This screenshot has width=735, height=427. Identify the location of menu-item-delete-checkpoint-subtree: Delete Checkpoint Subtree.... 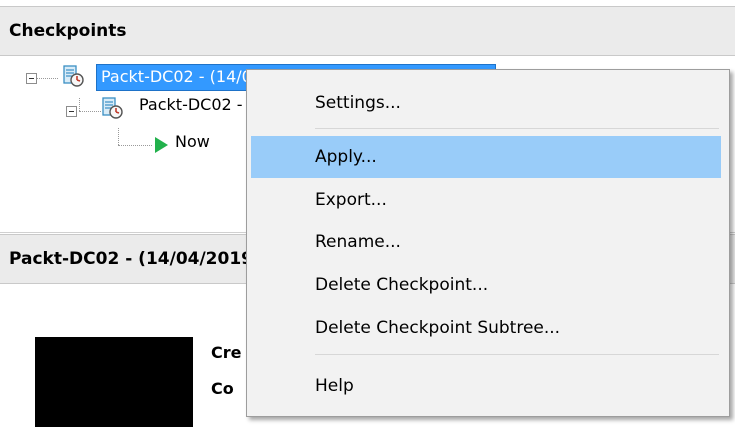
(486, 328).